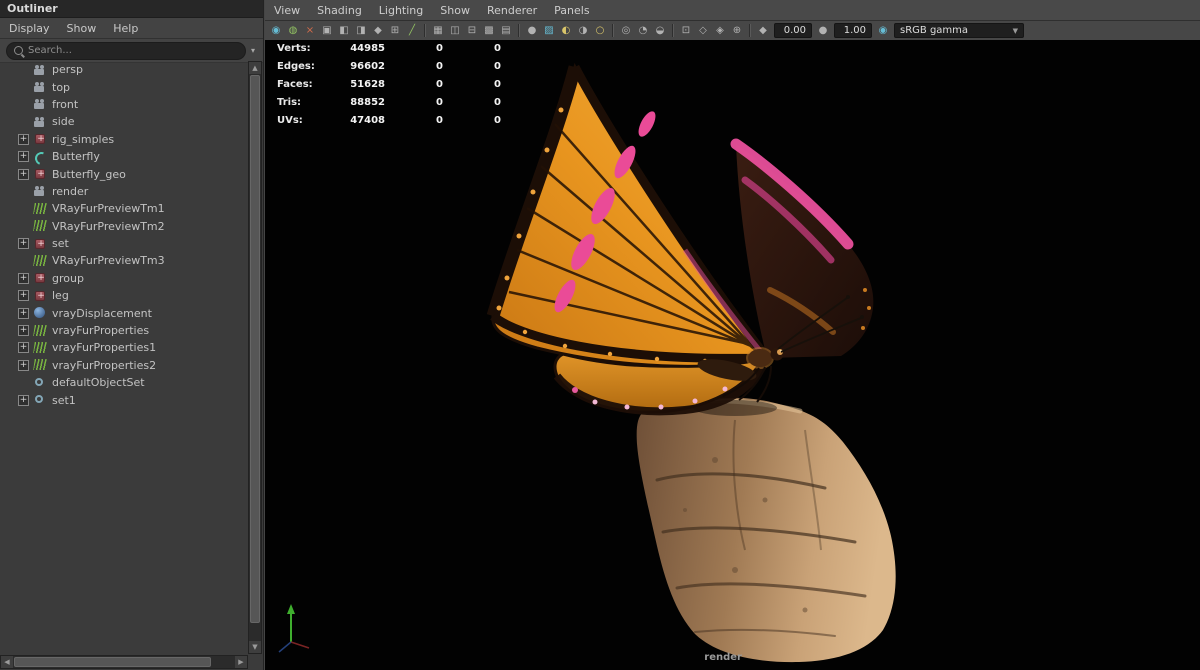 Image resolution: width=1200 pixels, height=670 pixels. What do you see at coordinates (123, 295) in the screenshot?
I see `outliner-item-leg: + leg` at bounding box center [123, 295].